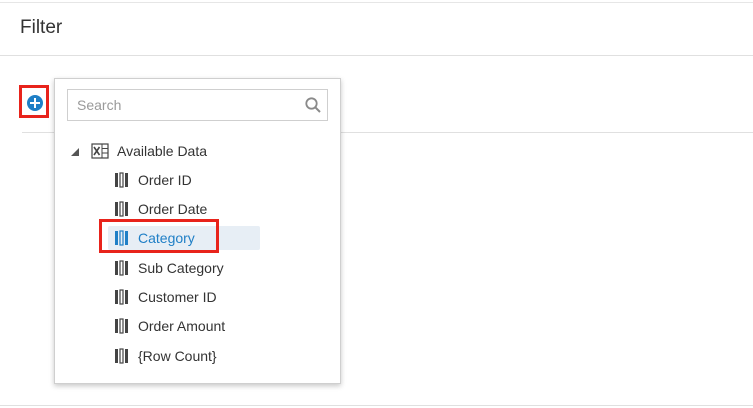  Describe the element at coordinates (165, 180) in the screenshot. I see `data-item-label: Order ID` at that location.